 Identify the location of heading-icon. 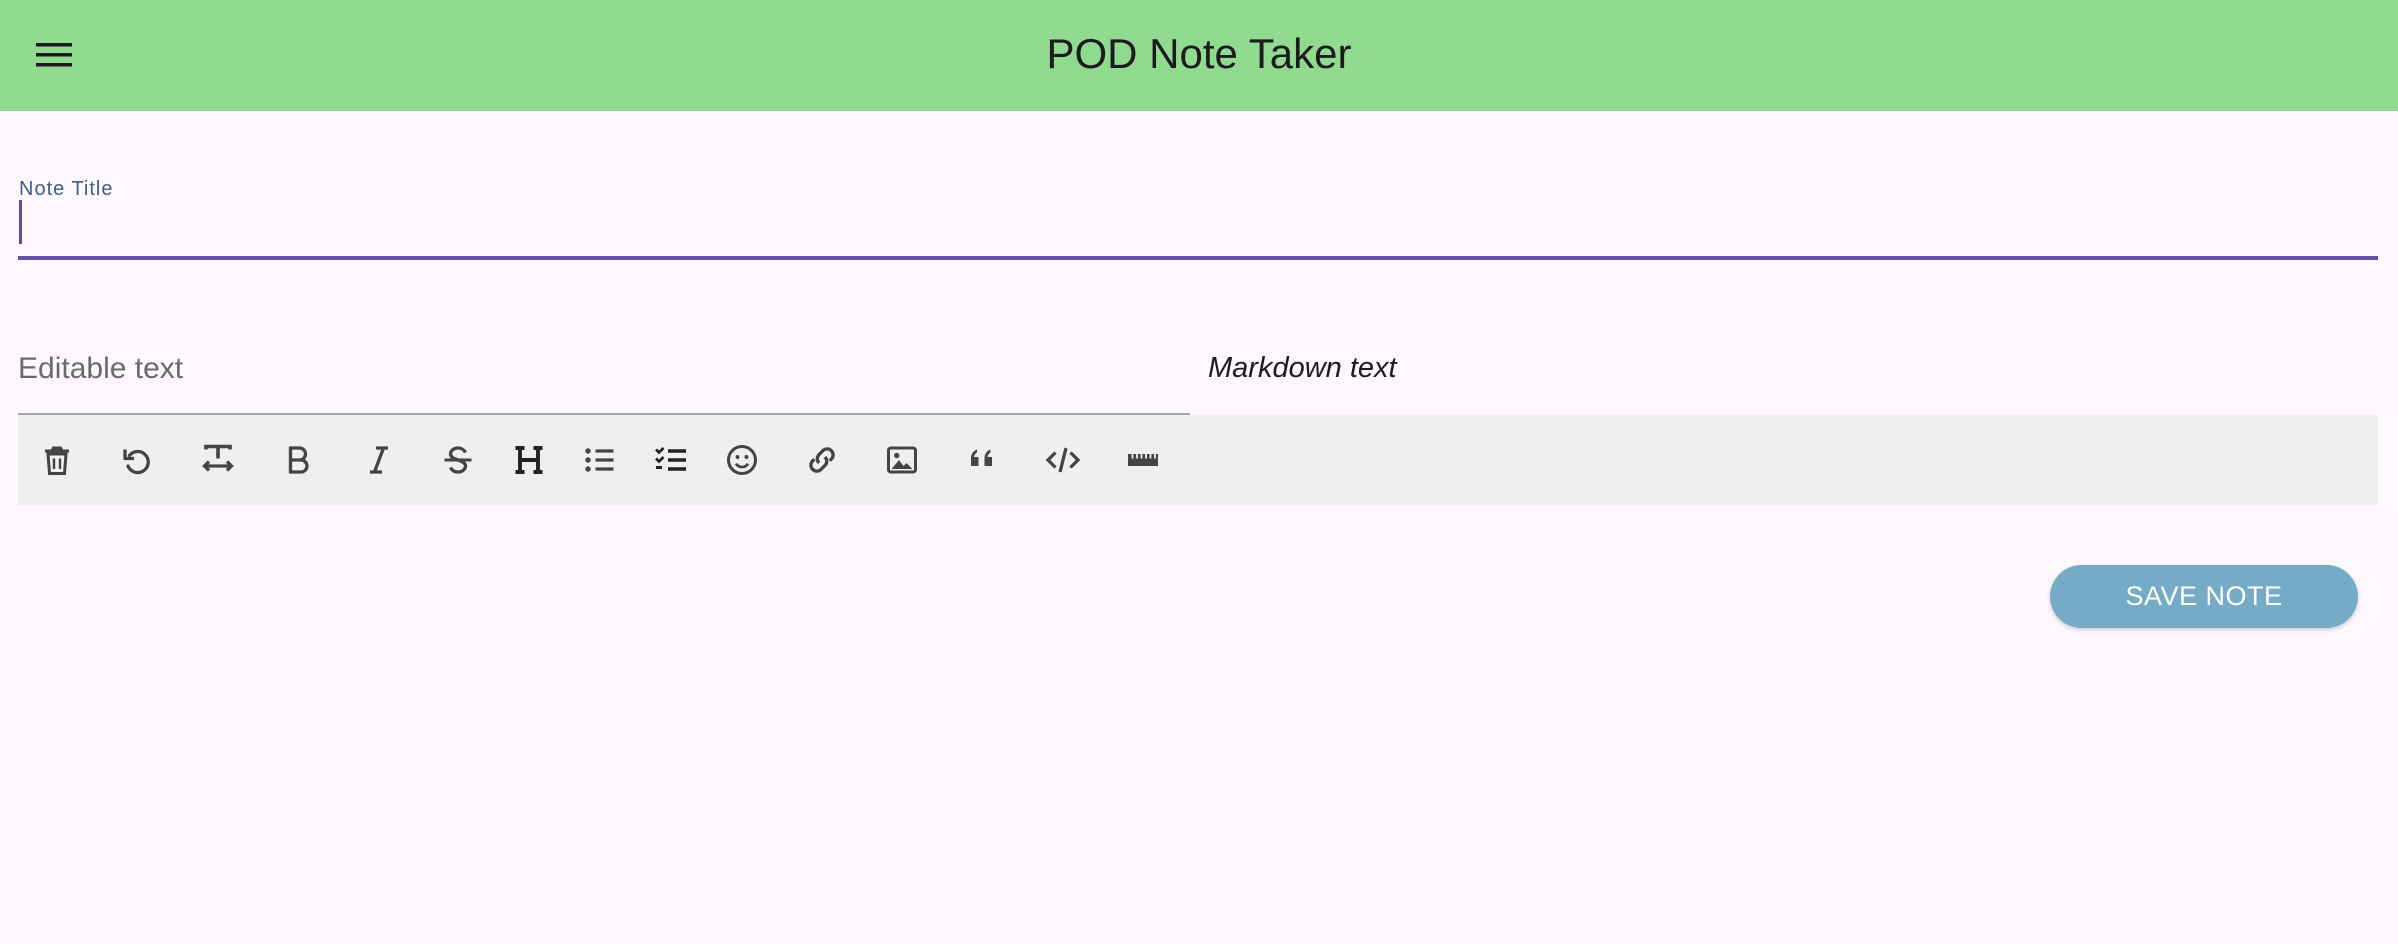
(529, 460).